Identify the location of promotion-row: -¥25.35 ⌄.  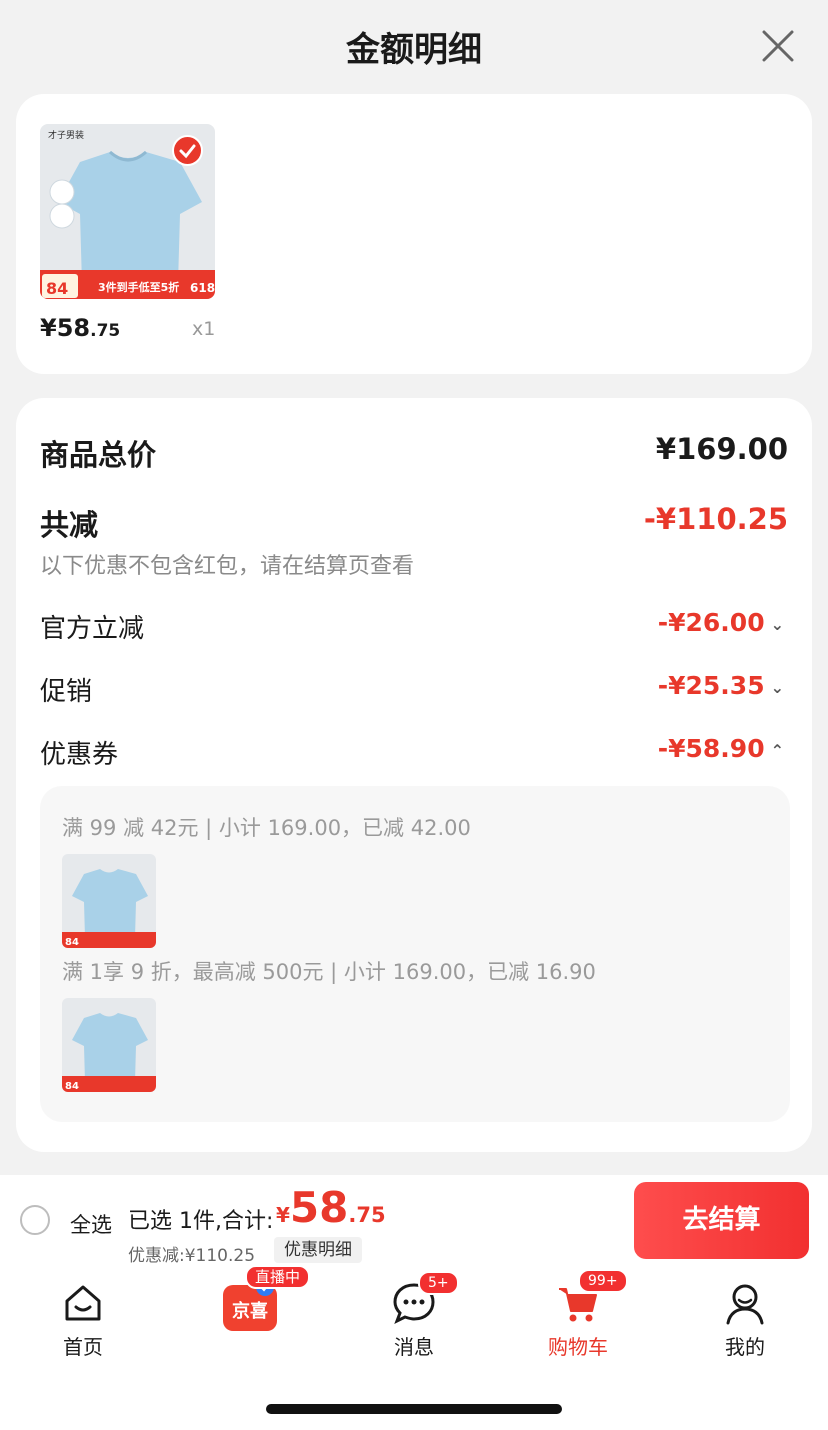
(721, 685).